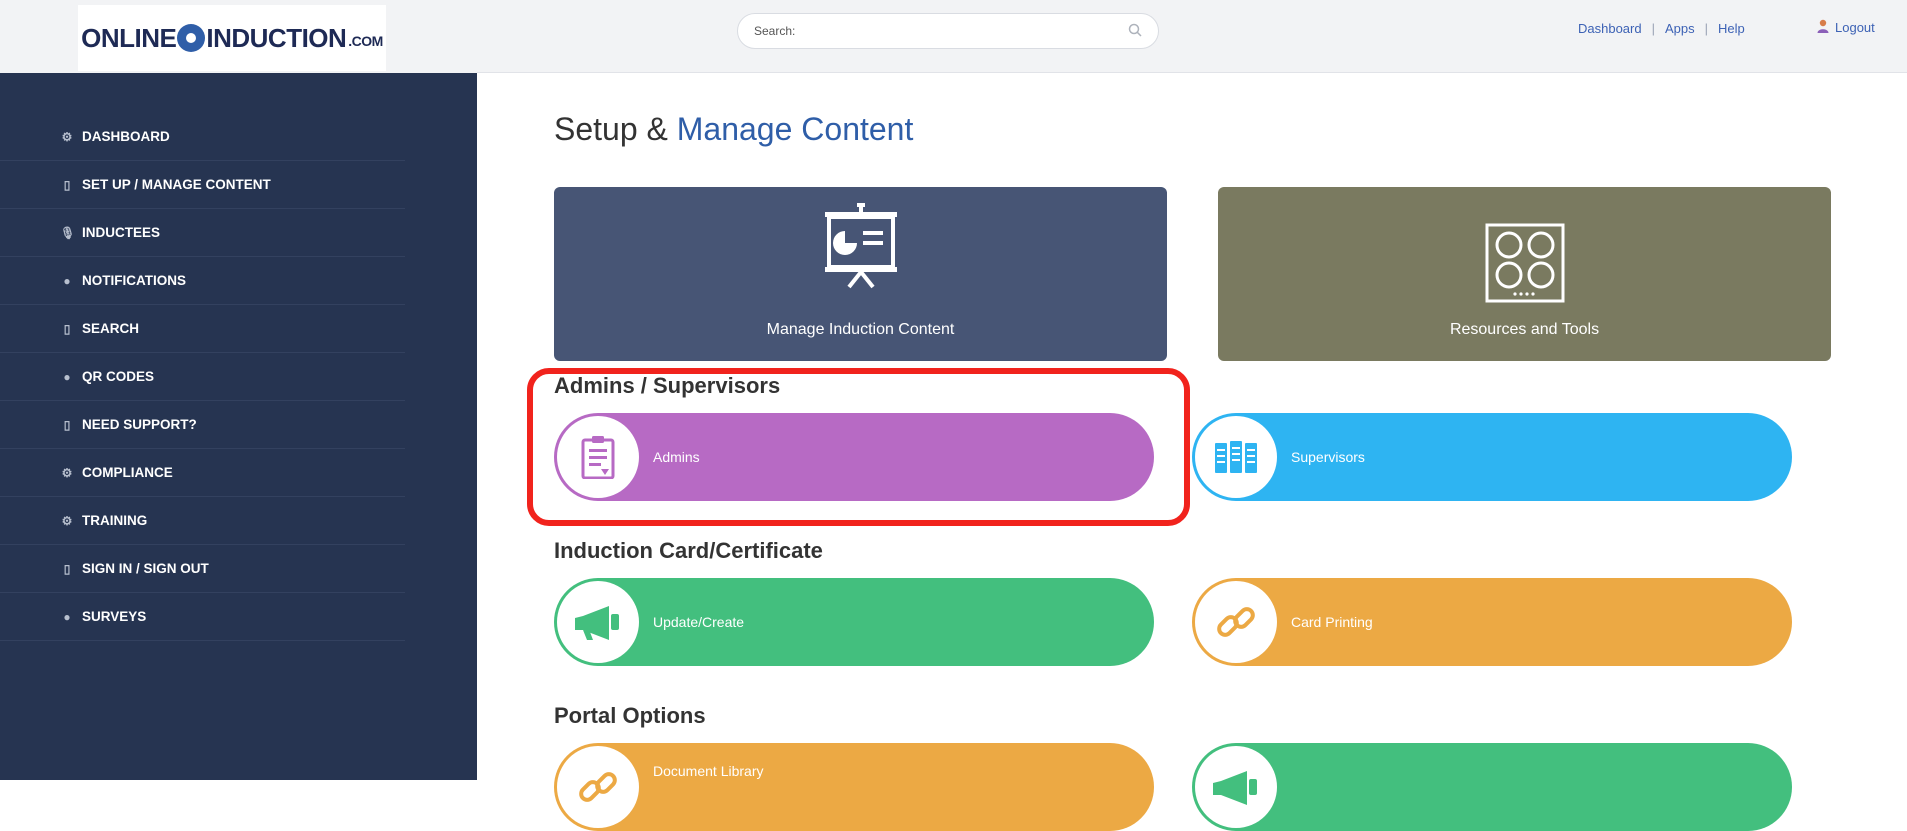 The image size is (1907, 831). I want to click on microphone-icon: 🎙, so click(68, 232).